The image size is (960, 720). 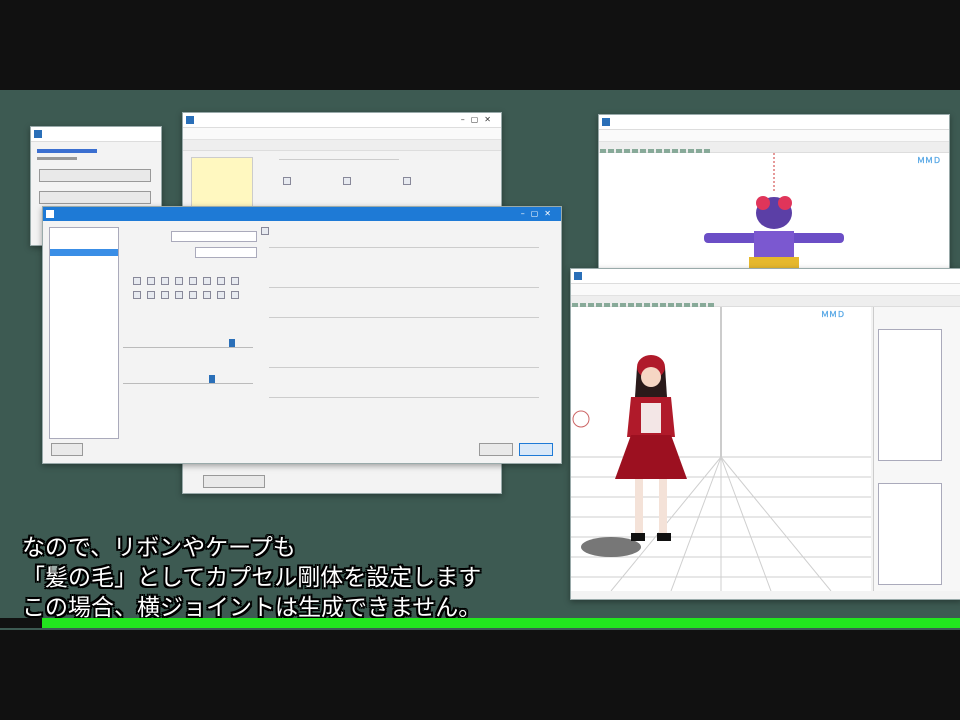 What do you see at coordinates (496, 449) in the screenshot?
I see `dialog-cancel-button` at bounding box center [496, 449].